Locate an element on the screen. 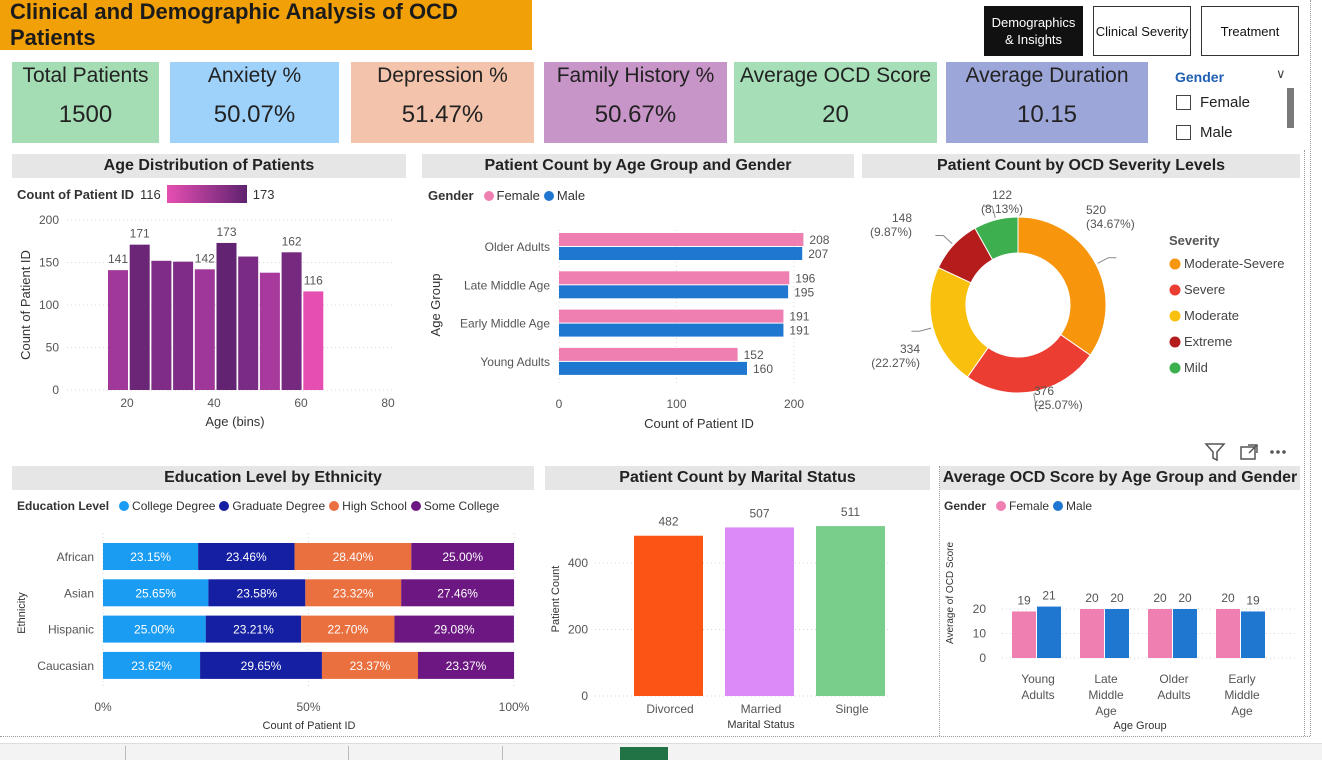  x-tick-label: 20 is located at coordinates (127, 403).